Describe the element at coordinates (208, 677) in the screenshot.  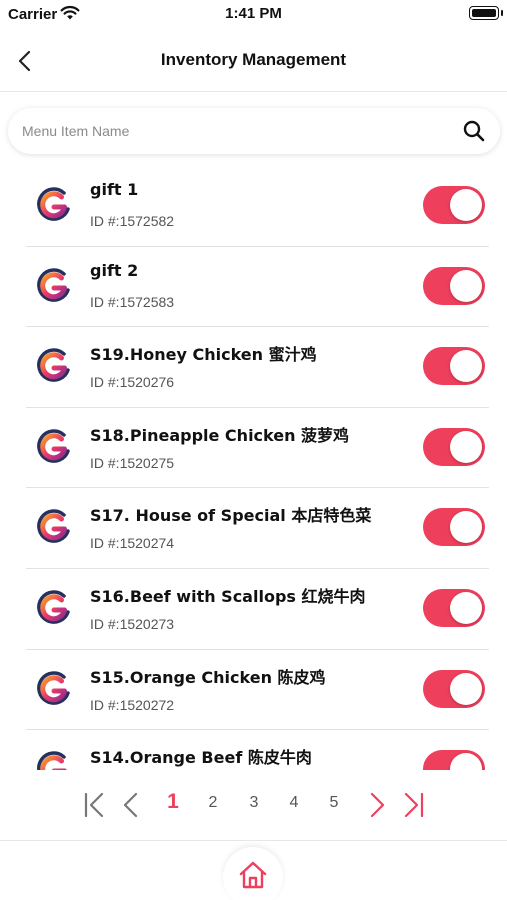
I see `item-name: S15.Orange Chicken 陈皮鸡` at that location.